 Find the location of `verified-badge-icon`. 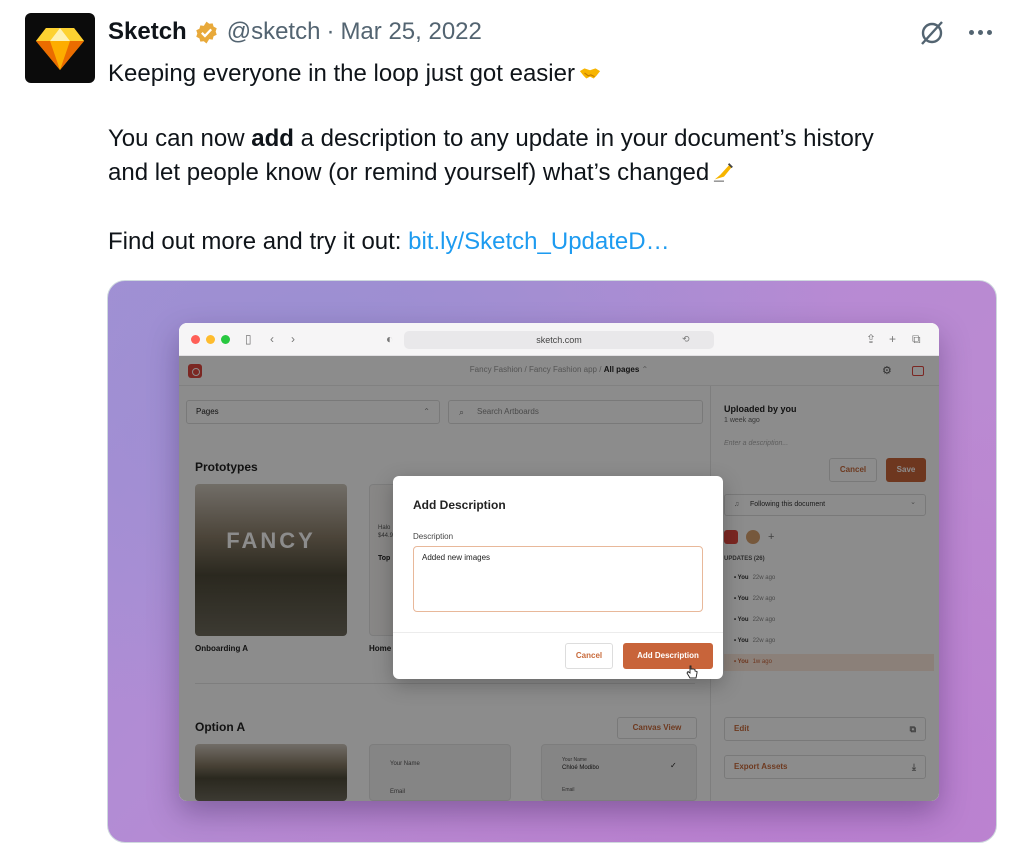

verified-badge-icon is located at coordinates (206, 32).